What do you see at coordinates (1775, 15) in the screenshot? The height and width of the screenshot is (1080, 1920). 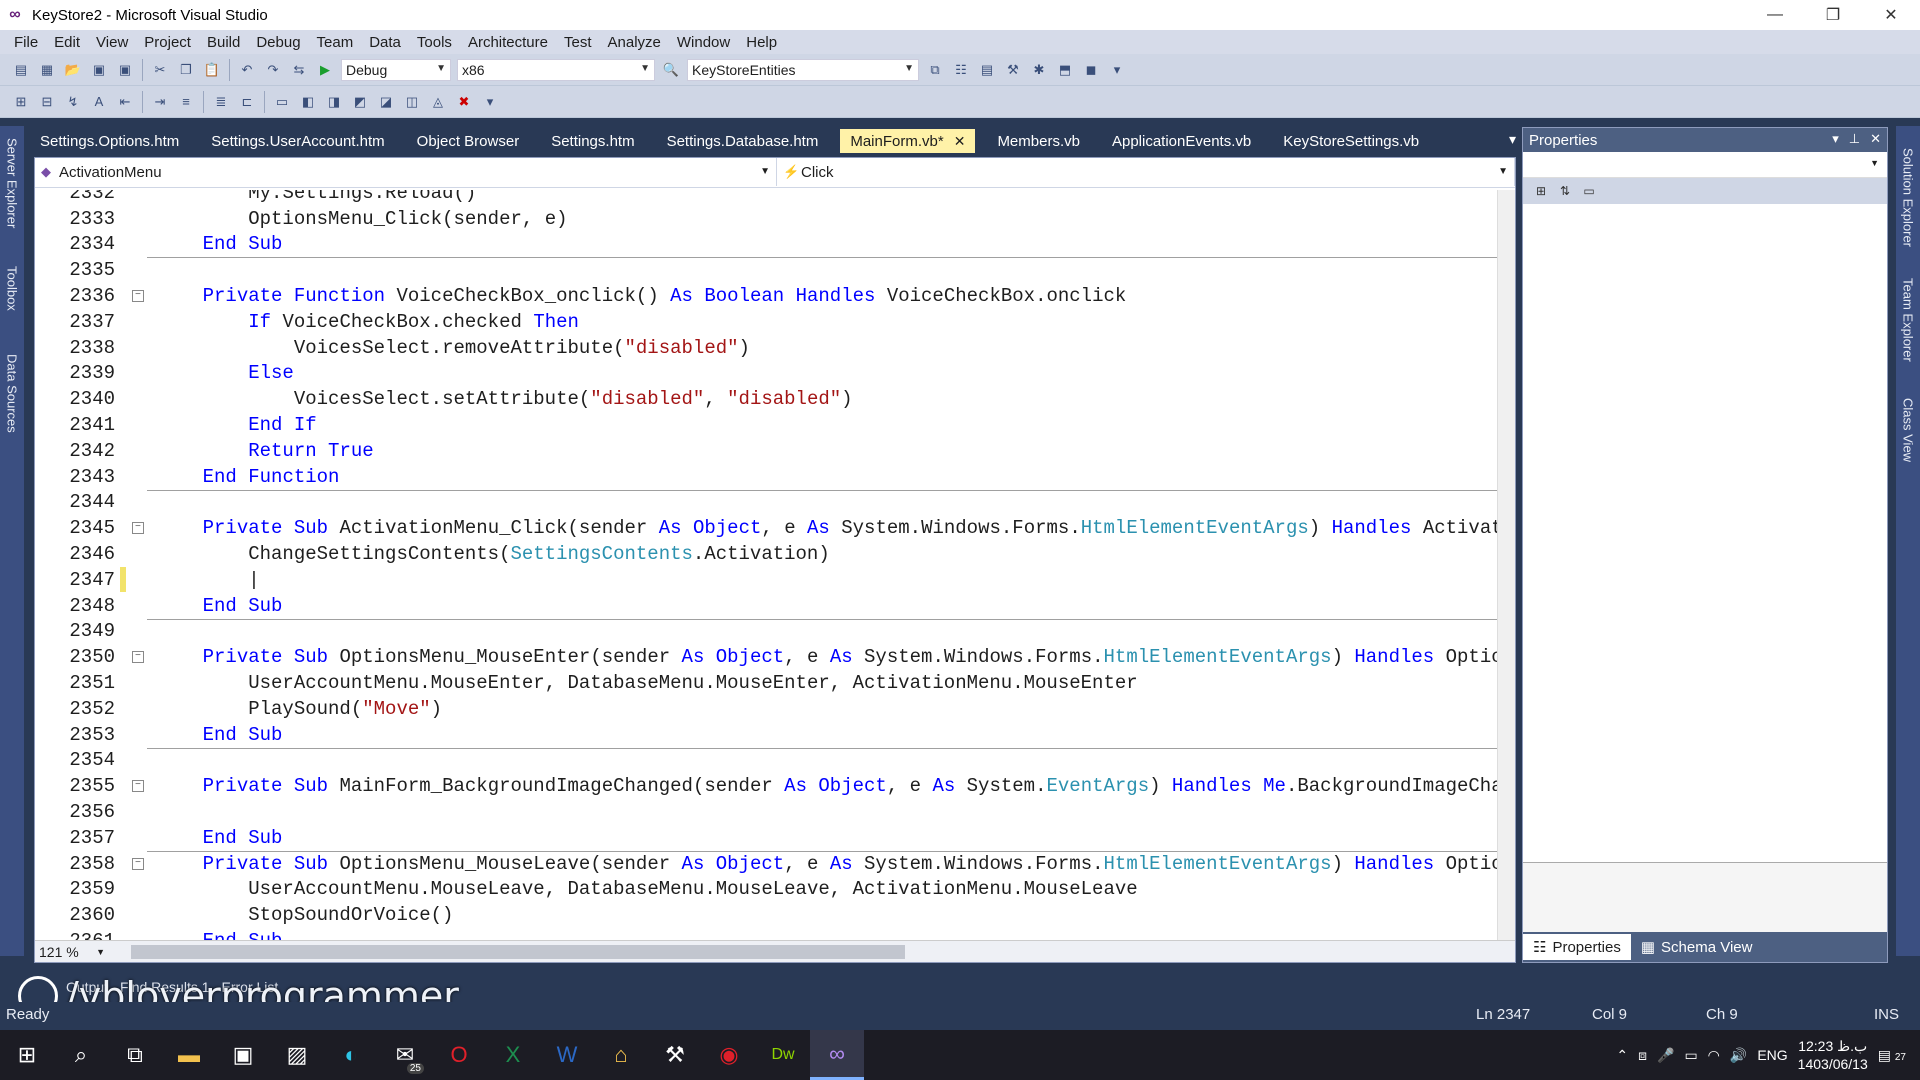 I see `minimize-button: —` at bounding box center [1775, 15].